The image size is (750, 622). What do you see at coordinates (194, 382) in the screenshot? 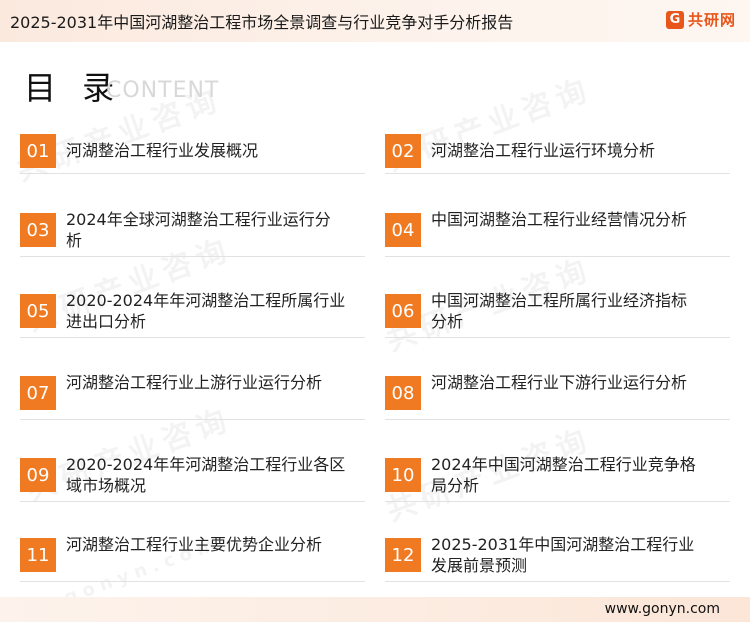
I see `toc-item-label: 河湖整治工程行业上游行业运行分析` at bounding box center [194, 382].